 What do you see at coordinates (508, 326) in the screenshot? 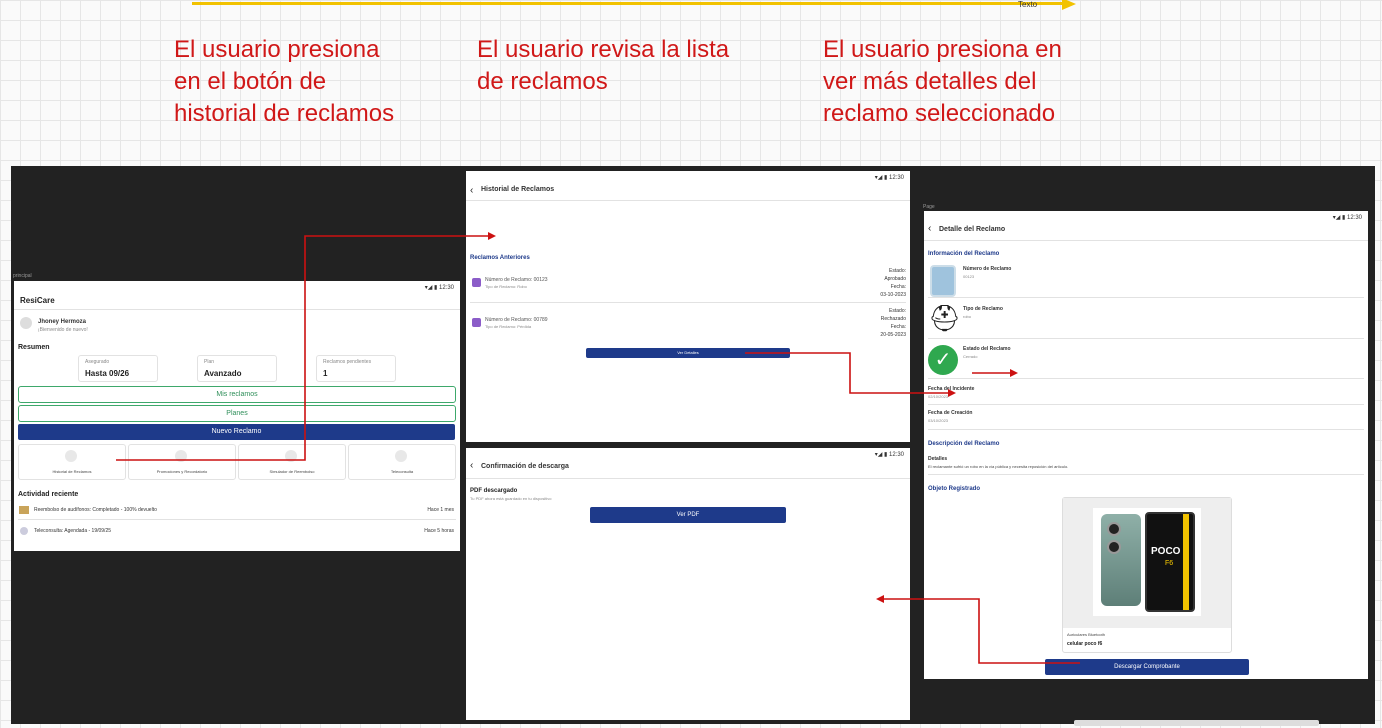
I see `claim-subtitle: Tipo de Reclamo: Pérdida` at bounding box center [508, 326].